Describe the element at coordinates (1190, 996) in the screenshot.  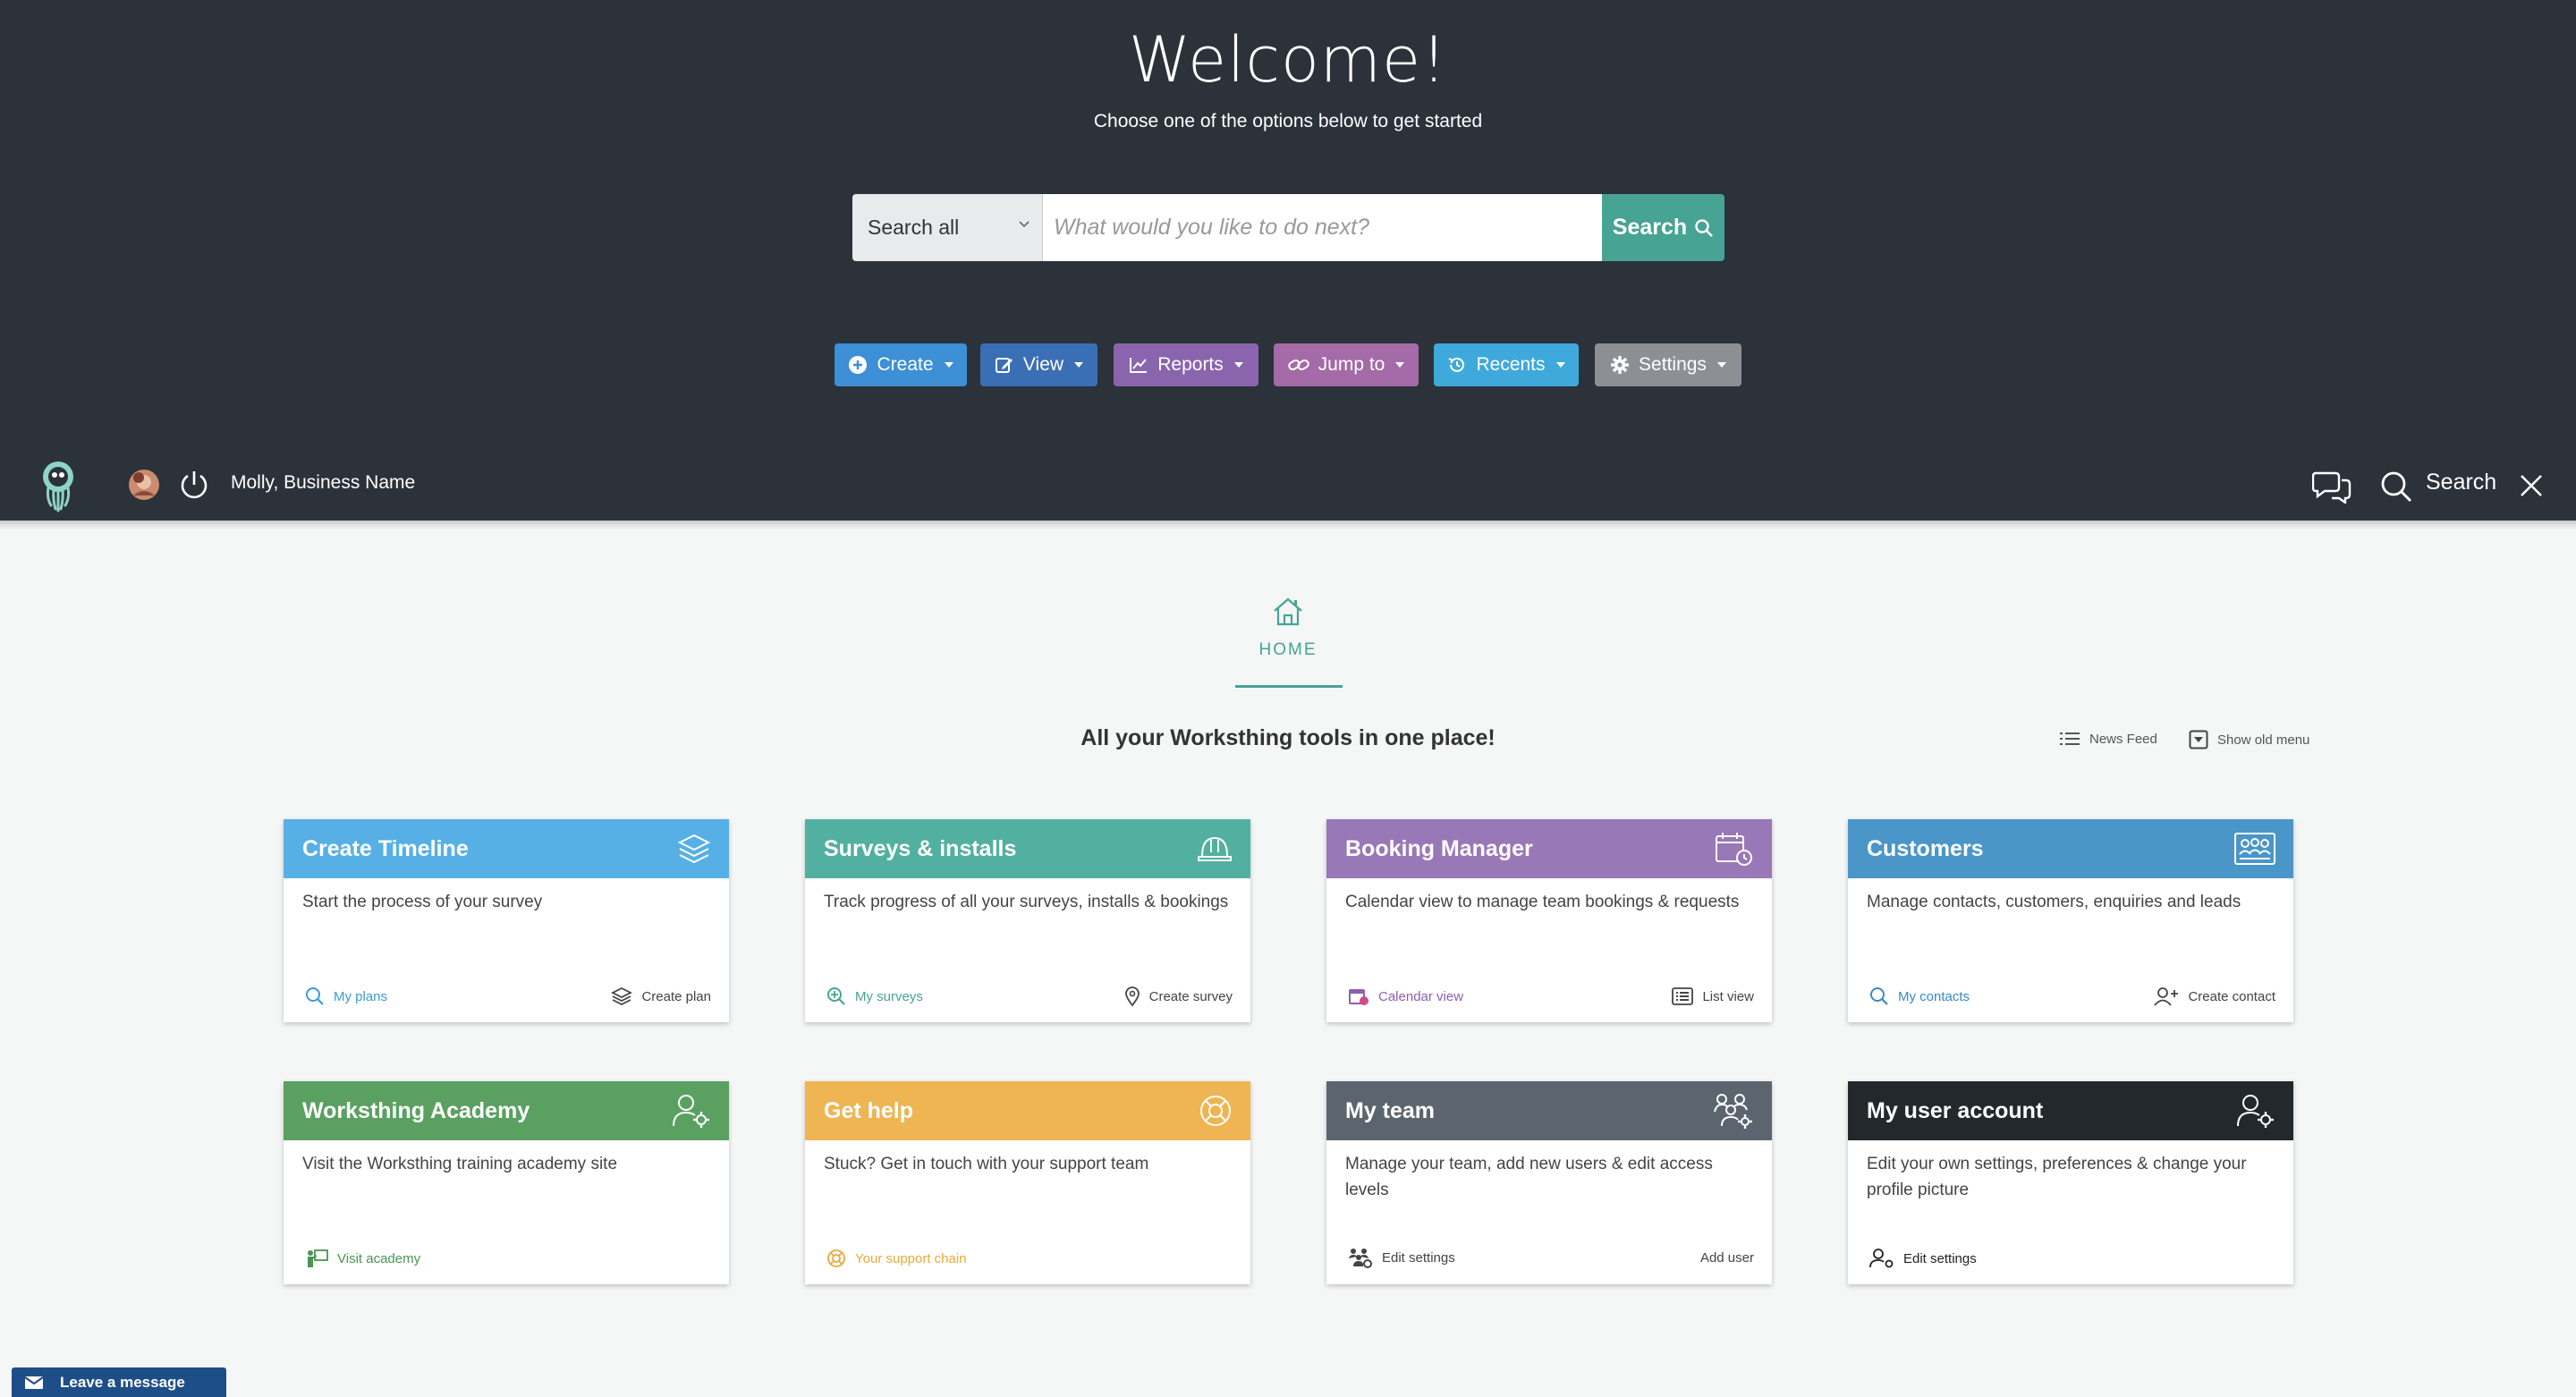
I see `create-survey-label: Create survey` at that location.